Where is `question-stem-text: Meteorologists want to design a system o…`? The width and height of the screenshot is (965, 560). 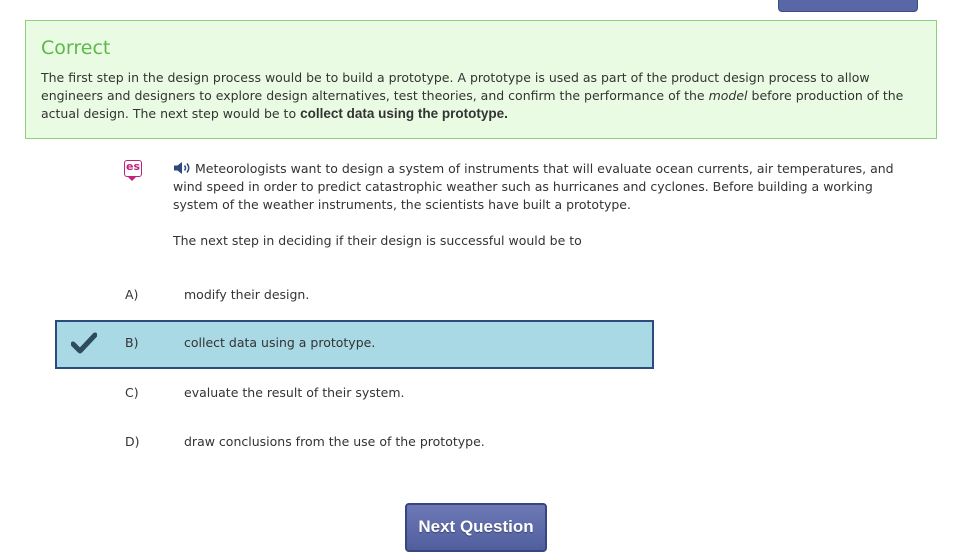
question-stem-text: Meteorologists want to design a system o… is located at coordinates (533, 186).